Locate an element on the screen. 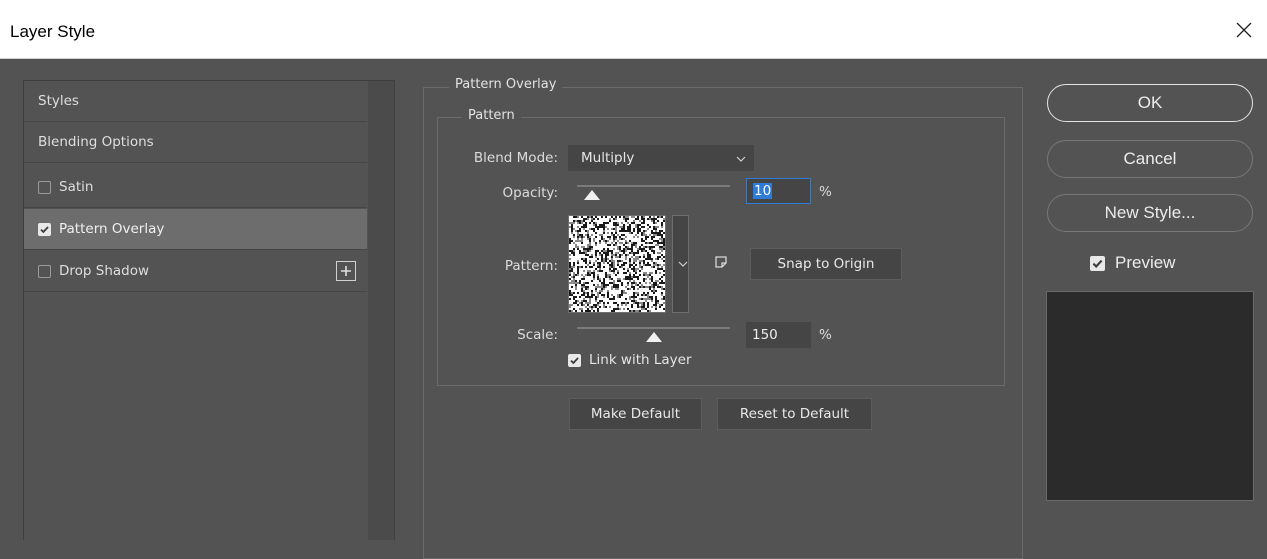 Image resolution: width=1267 pixels, height=559 pixels. title-bar: Layer Style is located at coordinates (633, 29).